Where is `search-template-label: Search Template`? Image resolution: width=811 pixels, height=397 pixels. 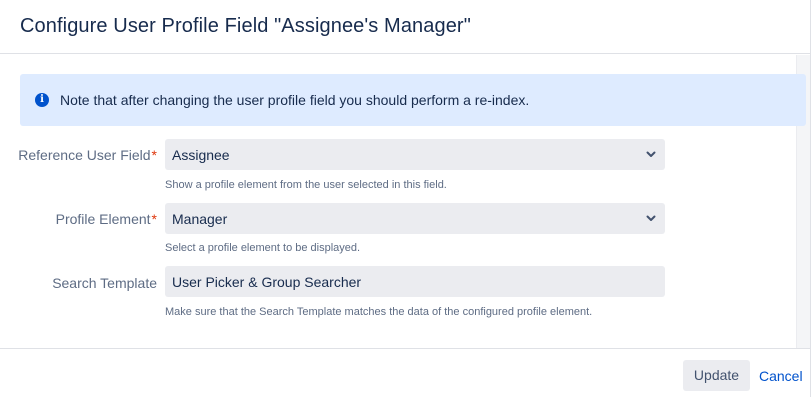
search-template-label: Search Template is located at coordinates (78, 283).